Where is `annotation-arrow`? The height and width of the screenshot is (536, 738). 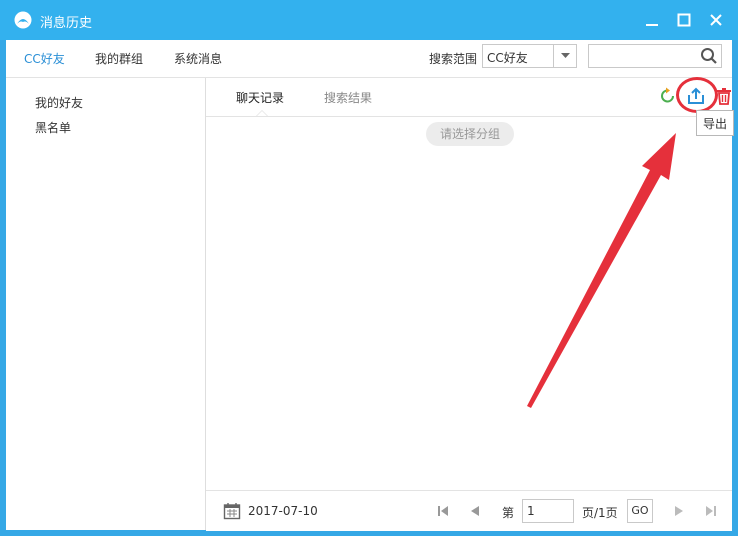 annotation-arrow is located at coordinates (601, 270).